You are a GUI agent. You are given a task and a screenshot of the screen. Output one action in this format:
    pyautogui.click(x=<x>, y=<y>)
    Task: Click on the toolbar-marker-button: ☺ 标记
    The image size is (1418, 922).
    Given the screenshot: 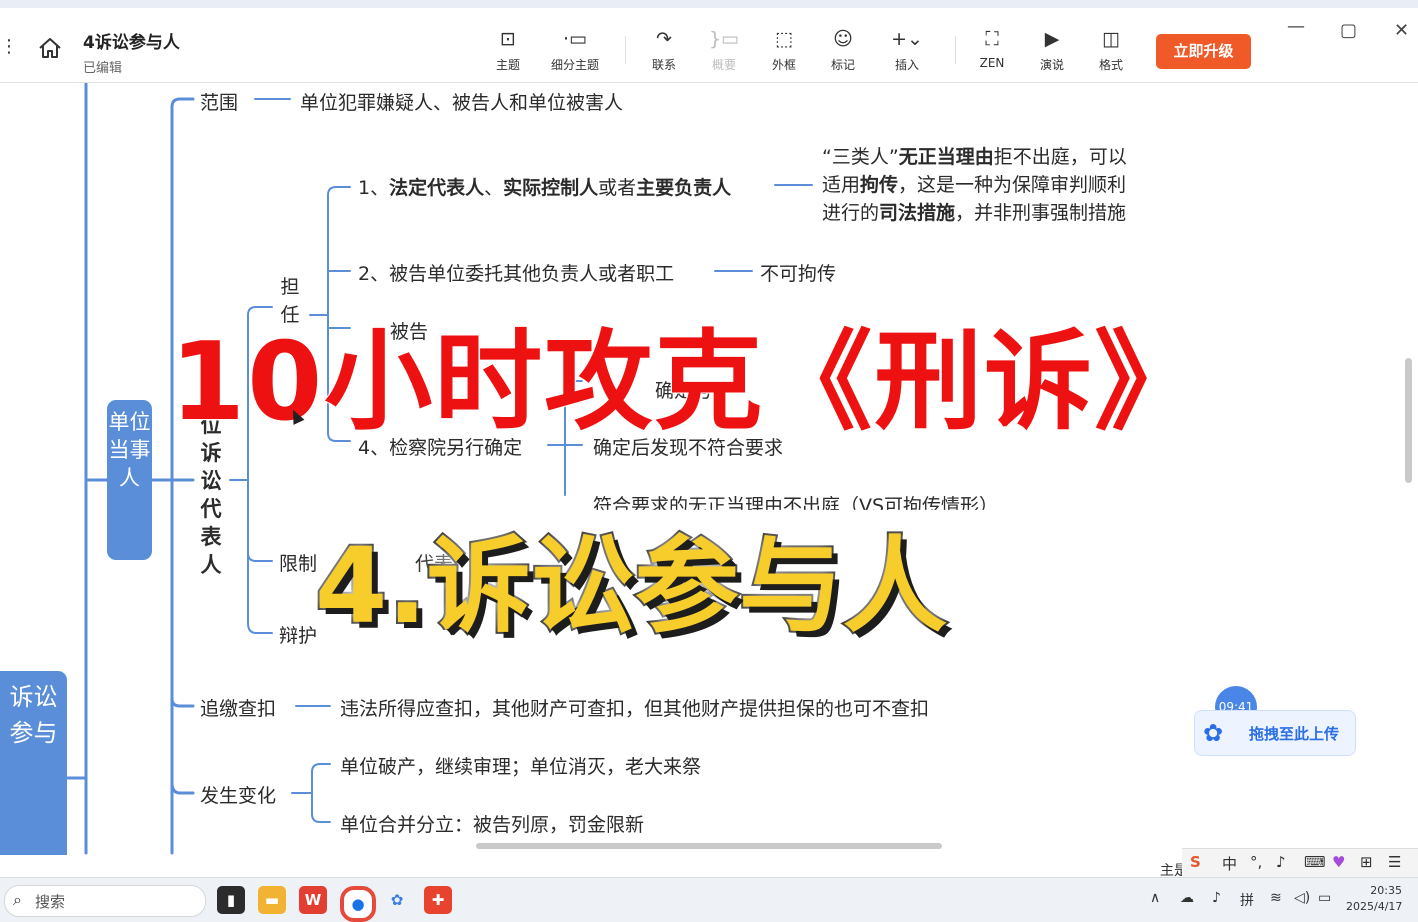 What is the action you would take?
    pyautogui.click(x=843, y=49)
    